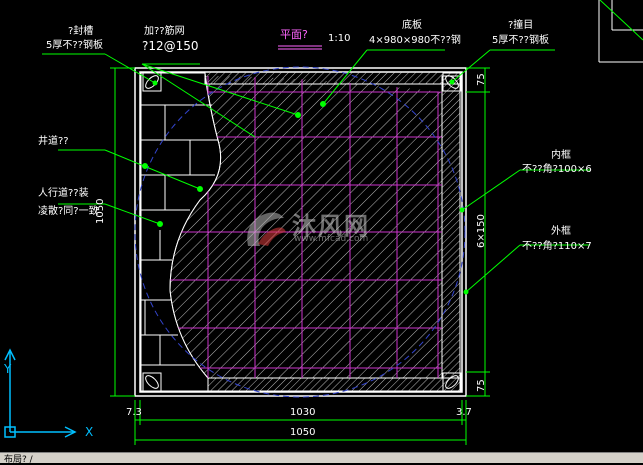  What do you see at coordinates (53, 141) in the screenshot?
I see `well-name: 井道??` at bounding box center [53, 141].